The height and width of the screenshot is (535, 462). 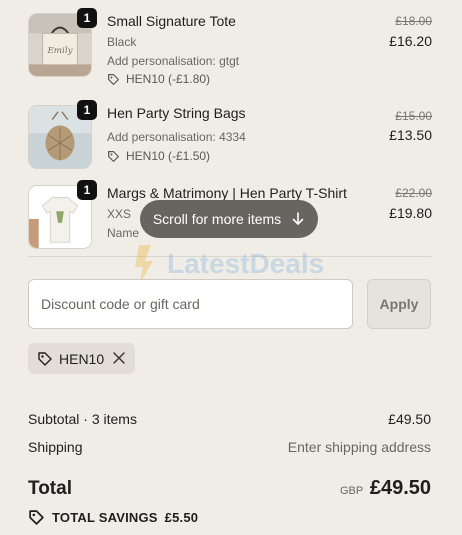 What do you see at coordinates (399, 304) in the screenshot?
I see `apply-button: Apply` at bounding box center [399, 304].